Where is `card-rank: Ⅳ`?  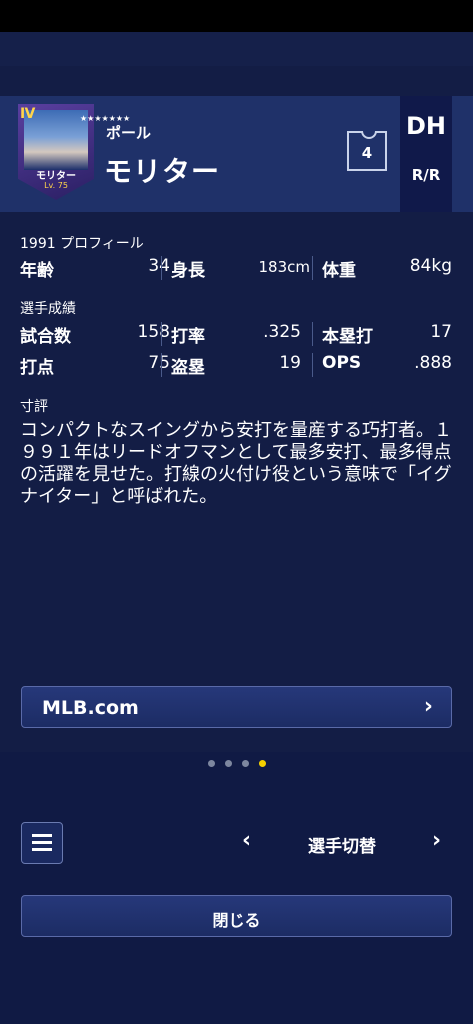 card-rank: Ⅳ is located at coordinates (28, 114).